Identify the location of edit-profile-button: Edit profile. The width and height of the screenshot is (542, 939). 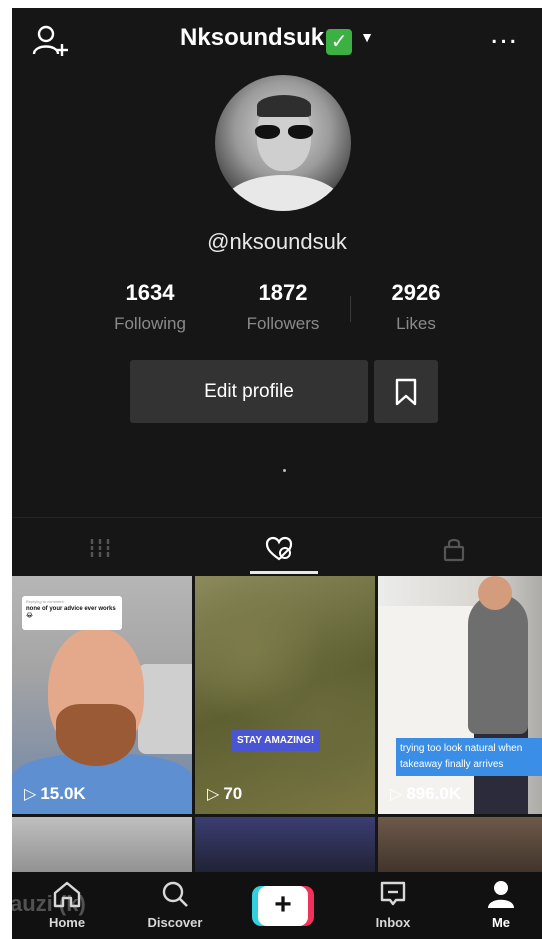
(249, 391).